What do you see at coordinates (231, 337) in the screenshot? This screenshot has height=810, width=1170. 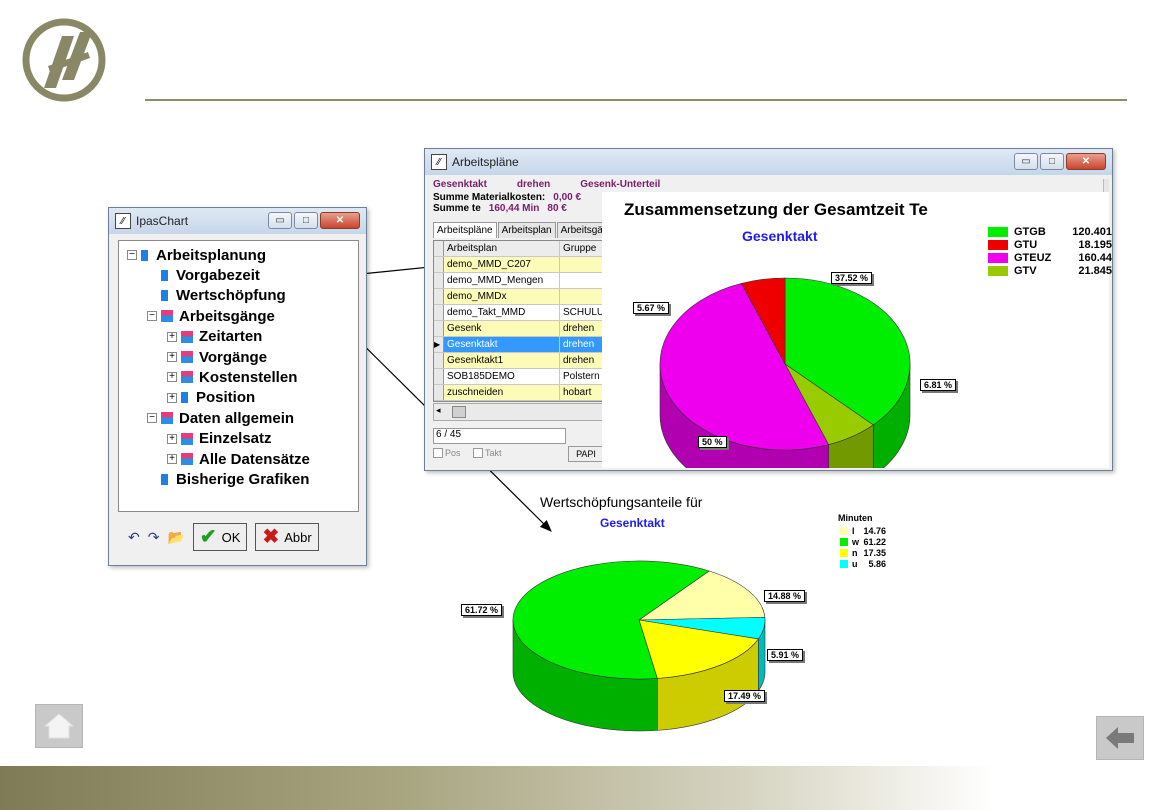 I see `tree-item-label: Zeitarten` at bounding box center [231, 337].